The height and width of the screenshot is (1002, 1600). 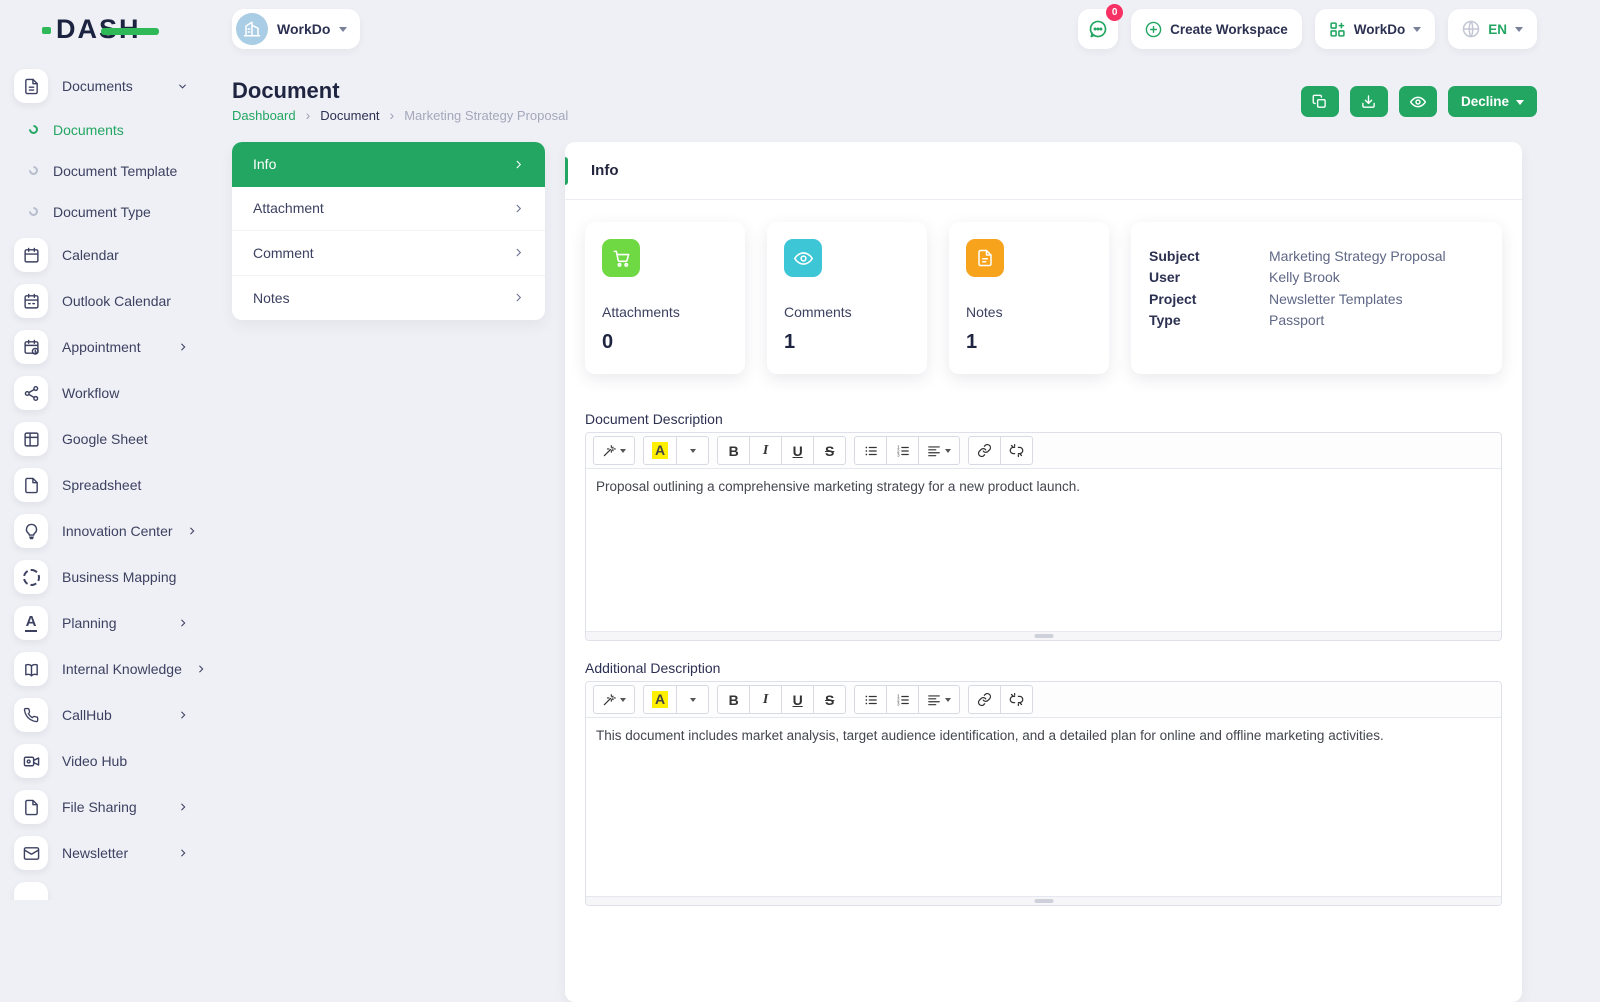 What do you see at coordinates (87, 715) in the screenshot?
I see `sidebar-item-label: CallHub` at bounding box center [87, 715].